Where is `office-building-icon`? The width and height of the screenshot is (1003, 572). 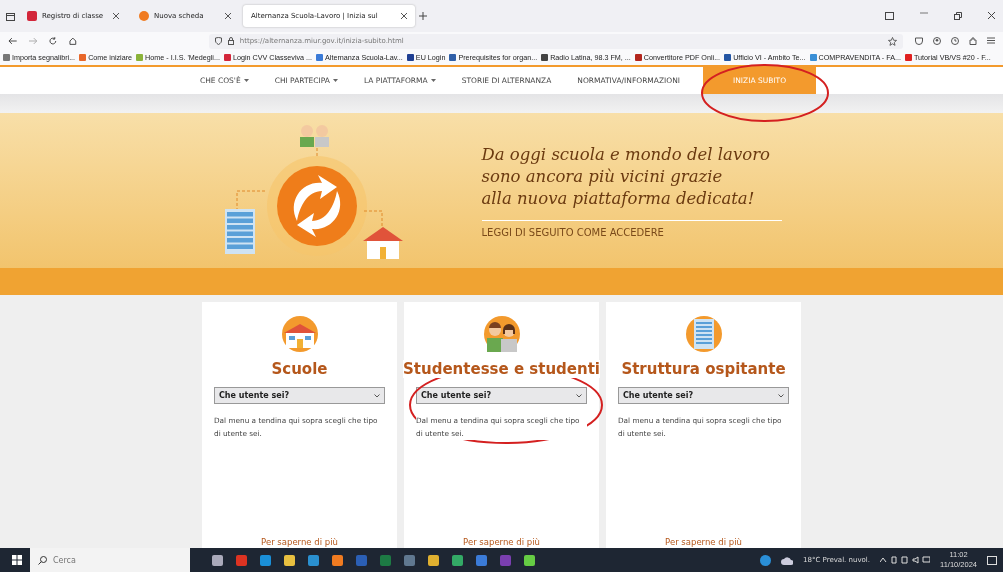
office-building-icon is located at coordinates (703, 334).